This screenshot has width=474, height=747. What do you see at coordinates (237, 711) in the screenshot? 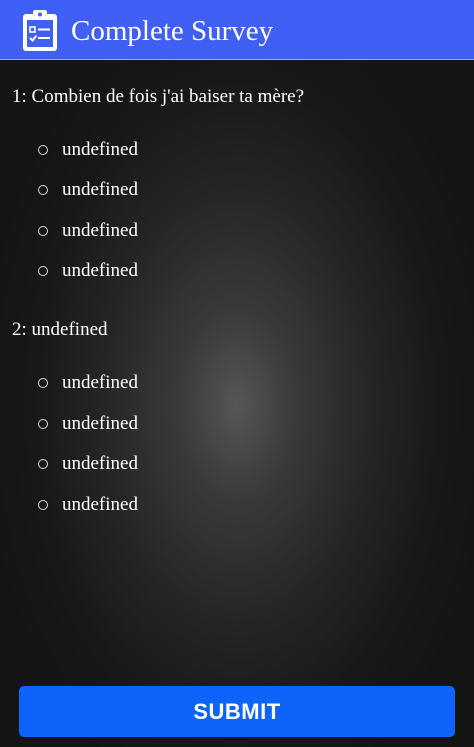
I see `submit-button: SUBMIT` at bounding box center [237, 711].